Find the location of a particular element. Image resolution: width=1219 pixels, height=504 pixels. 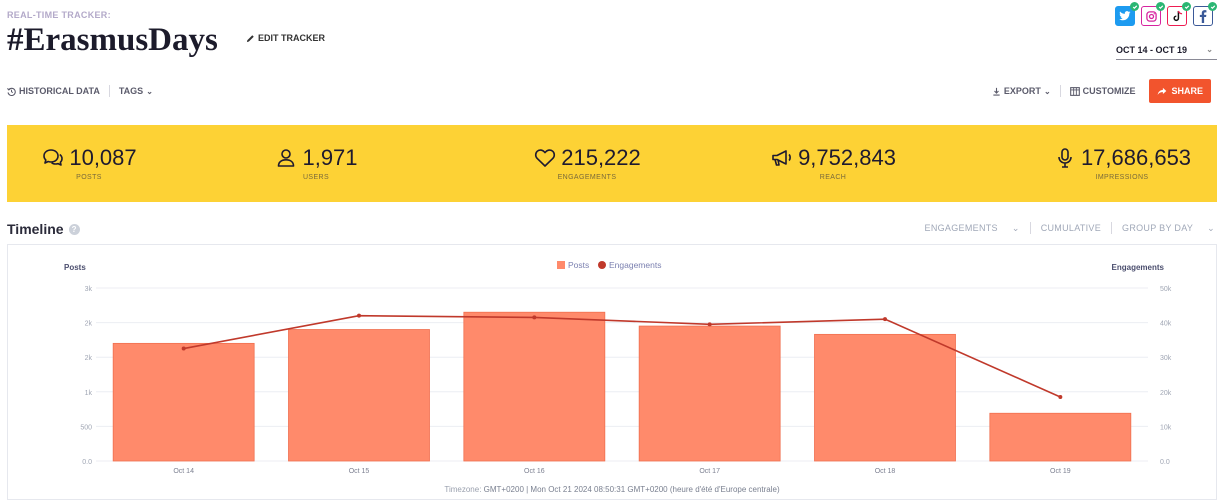

facebook-icon is located at coordinates (1203, 16).